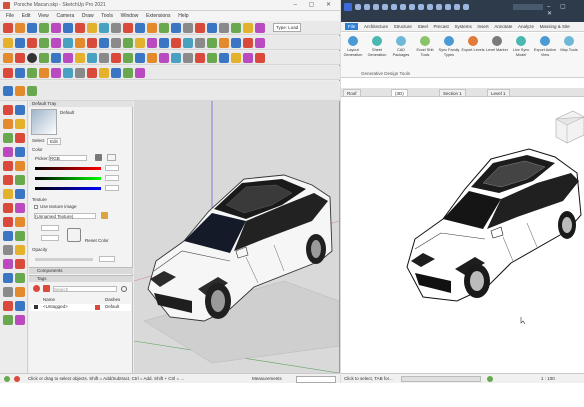 Image resolution: width=584 pixels, height=407 pixels. Describe the element at coordinates (8, 57) in the screenshot. I see `paint-bucket-icon` at that location.